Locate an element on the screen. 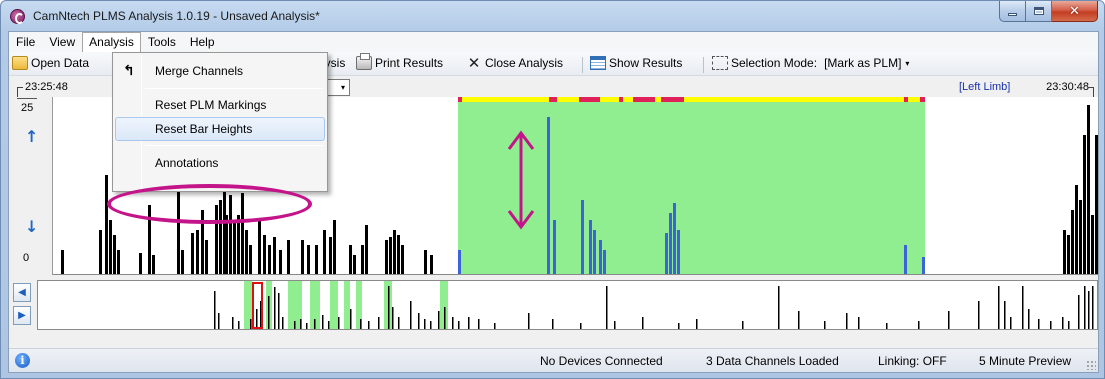 This screenshot has height=379, width=1105. scroll-left-button: ◀ is located at coordinates (22, 292).